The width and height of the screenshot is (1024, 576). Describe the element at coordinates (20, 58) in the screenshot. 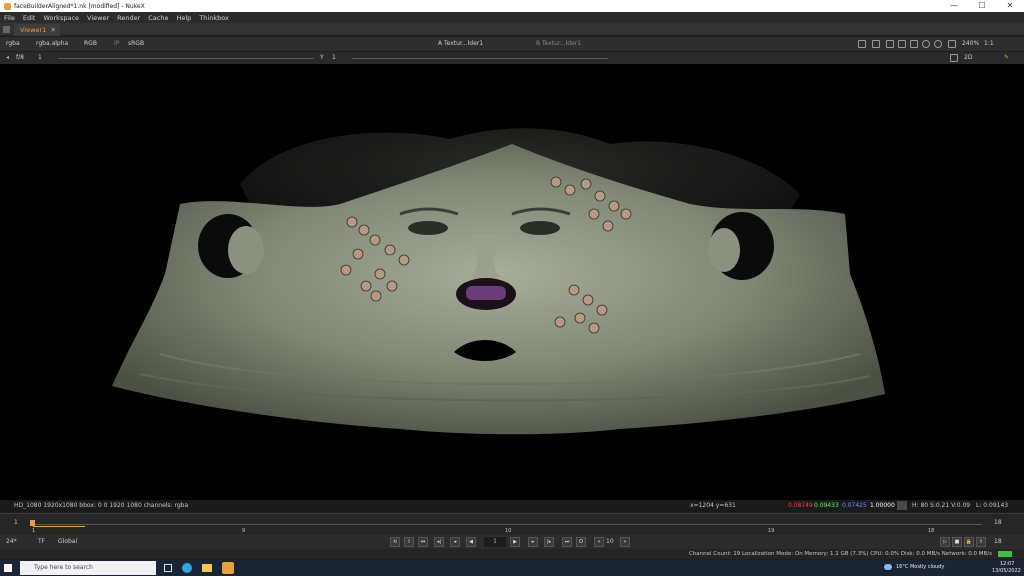

I see `fstop-value: f/8` at that location.